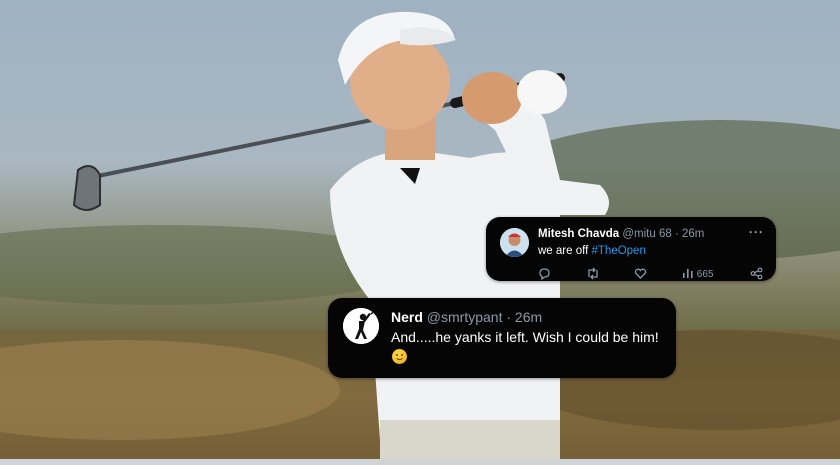 This screenshot has width=840, height=465. What do you see at coordinates (688, 273) in the screenshot?
I see `views-icon` at bounding box center [688, 273].